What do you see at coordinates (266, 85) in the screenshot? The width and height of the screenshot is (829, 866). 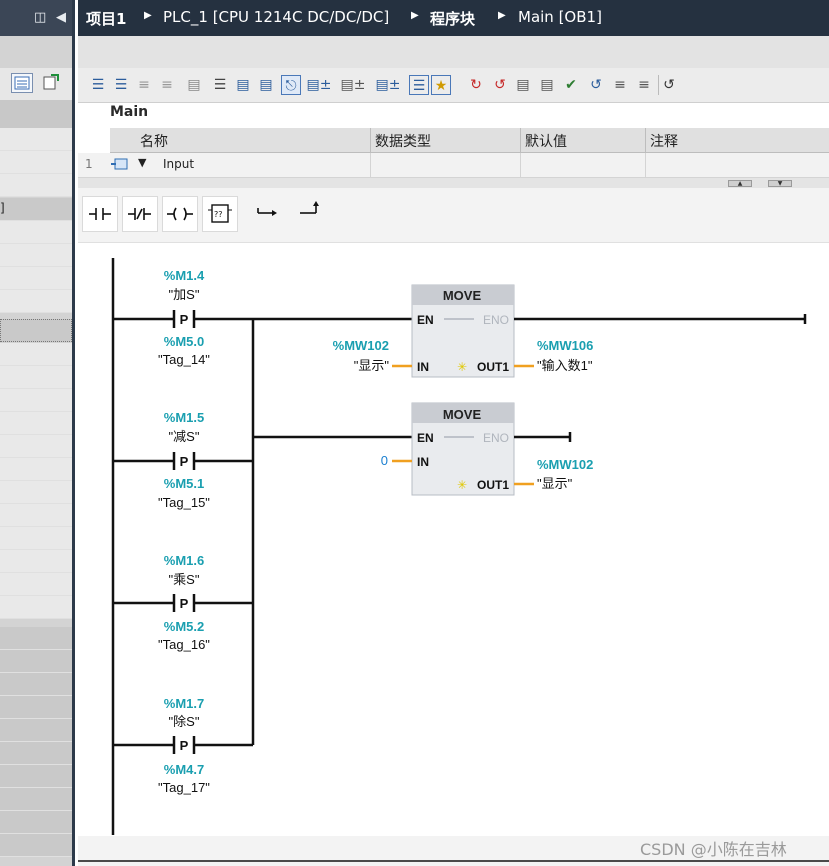 I see `networks-overview-icon: ▤` at bounding box center [266, 85].